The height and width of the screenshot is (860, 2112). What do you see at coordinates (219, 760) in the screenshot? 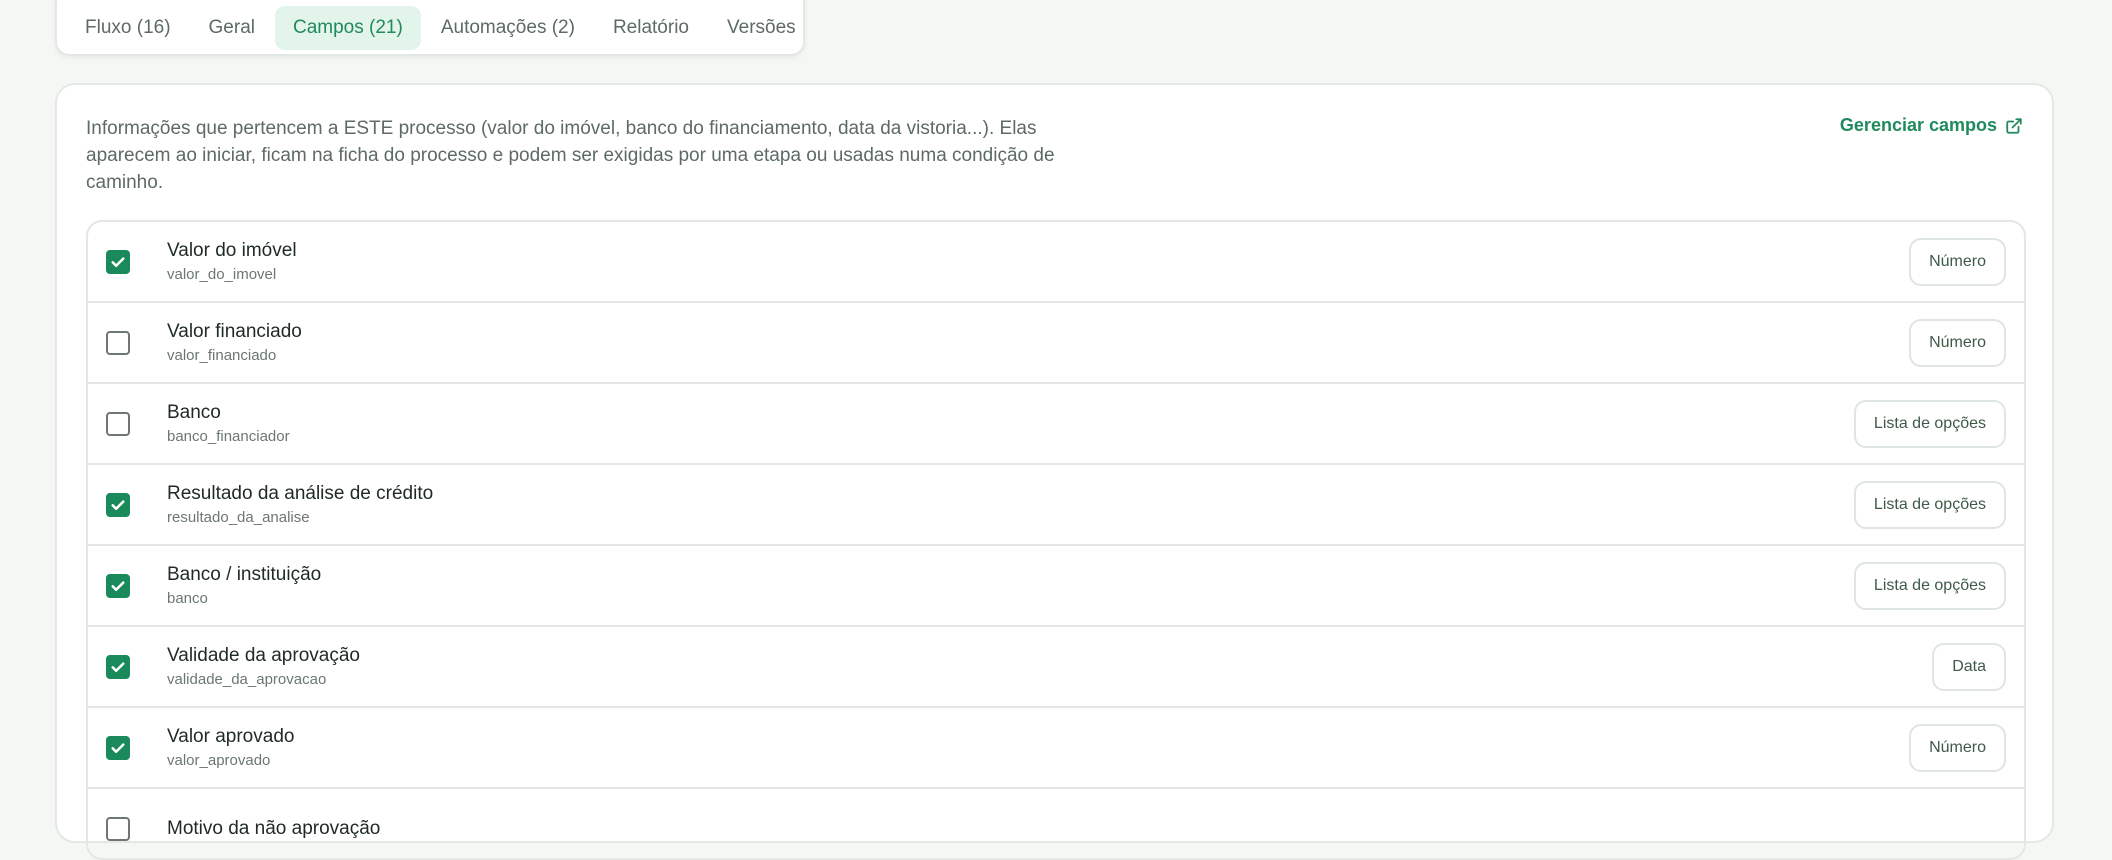
I see `field-key: valor_aprovado` at bounding box center [219, 760].